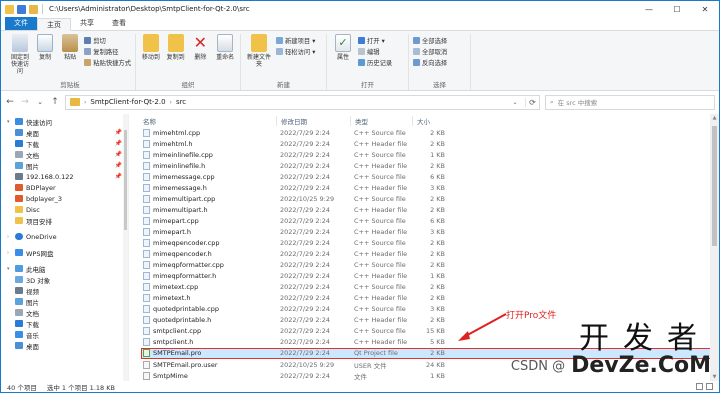 The image size is (720, 393). Describe the element at coordinates (302, 102) in the screenshot. I see `address-bar: › SmtpClient-for-Qt-2.0 › src ⌄ ⟳` at that location.